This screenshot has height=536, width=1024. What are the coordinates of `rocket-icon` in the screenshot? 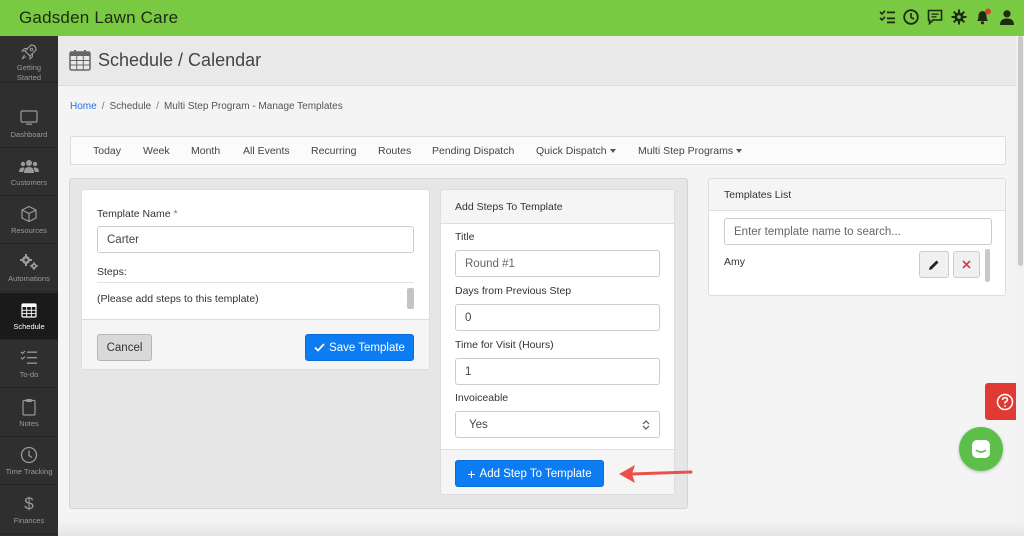 It's located at (29, 52).